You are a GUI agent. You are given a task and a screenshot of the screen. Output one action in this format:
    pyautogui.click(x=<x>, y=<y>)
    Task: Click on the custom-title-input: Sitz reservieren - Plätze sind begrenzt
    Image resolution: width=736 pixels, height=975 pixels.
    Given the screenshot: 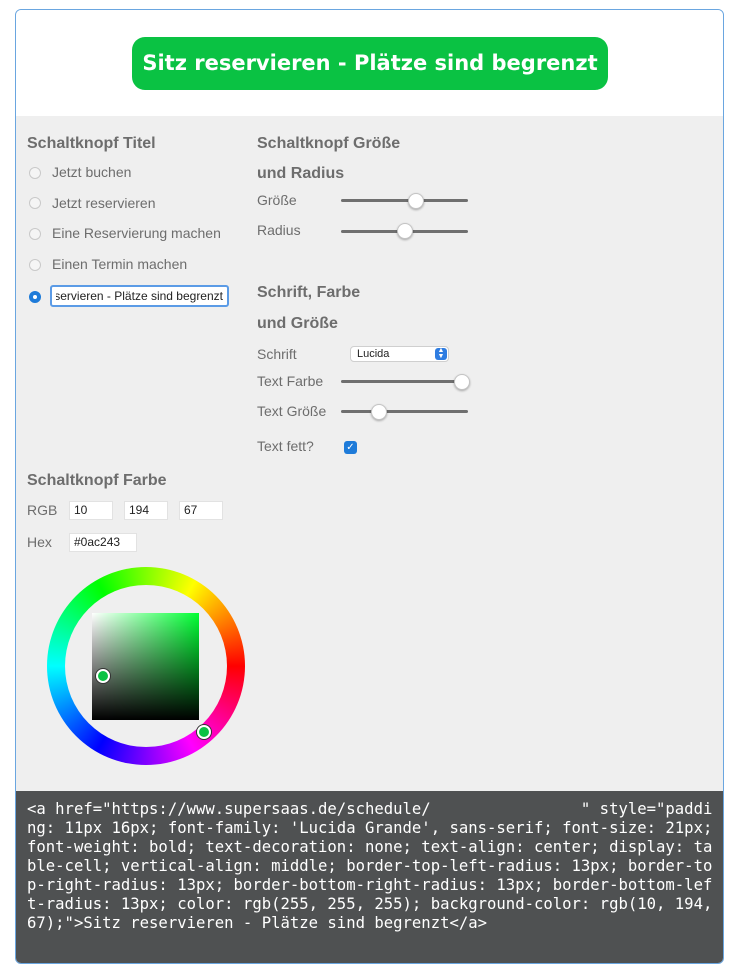 What is the action you would take?
    pyautogui.click(x=139, y=296)
    